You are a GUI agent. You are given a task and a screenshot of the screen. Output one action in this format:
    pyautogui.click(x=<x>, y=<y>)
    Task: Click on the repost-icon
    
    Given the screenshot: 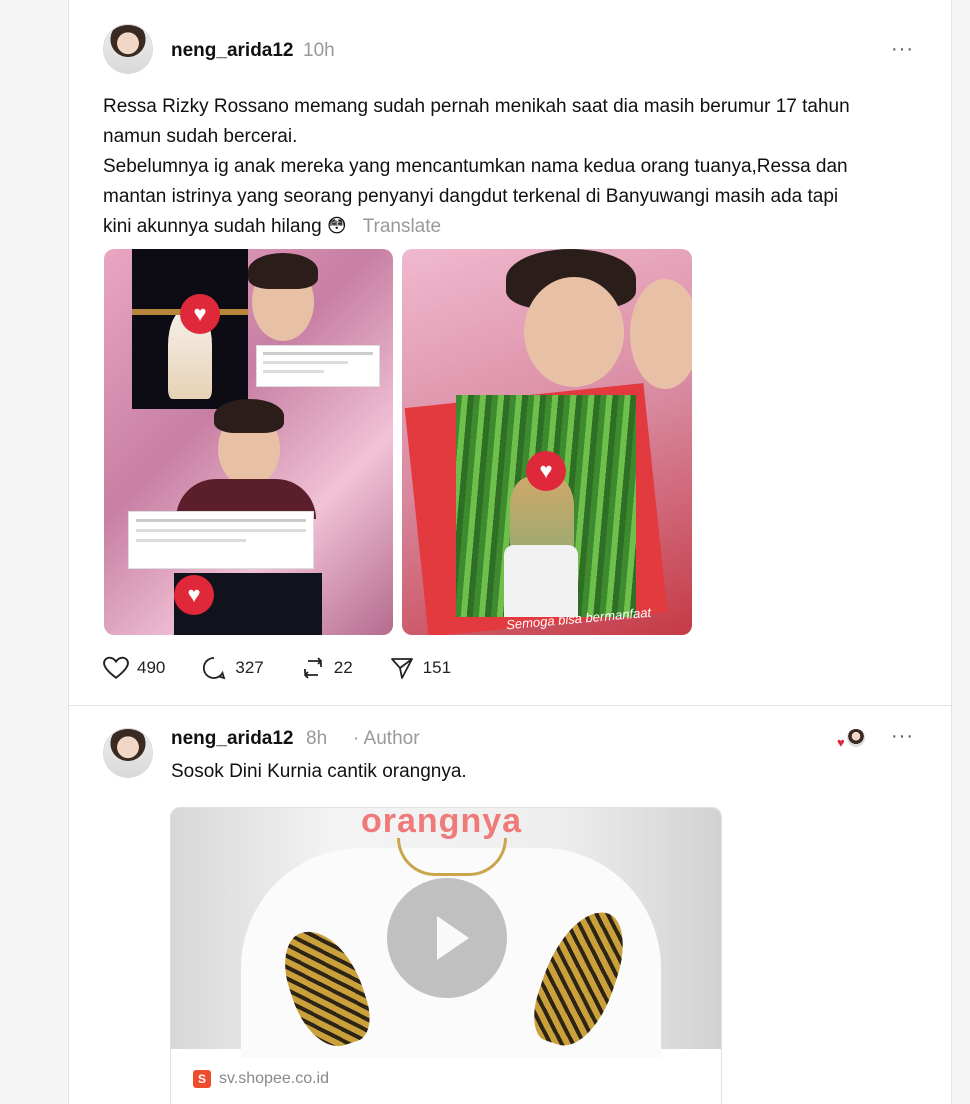 What is the action you would take?
    pyautogui.click(x=313, y=668)
    